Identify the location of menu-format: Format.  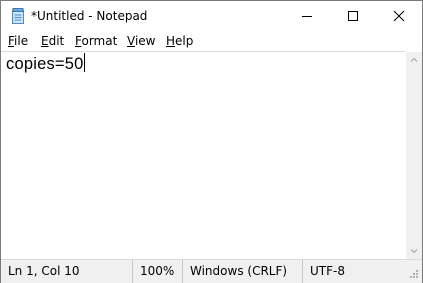
(96, 41).